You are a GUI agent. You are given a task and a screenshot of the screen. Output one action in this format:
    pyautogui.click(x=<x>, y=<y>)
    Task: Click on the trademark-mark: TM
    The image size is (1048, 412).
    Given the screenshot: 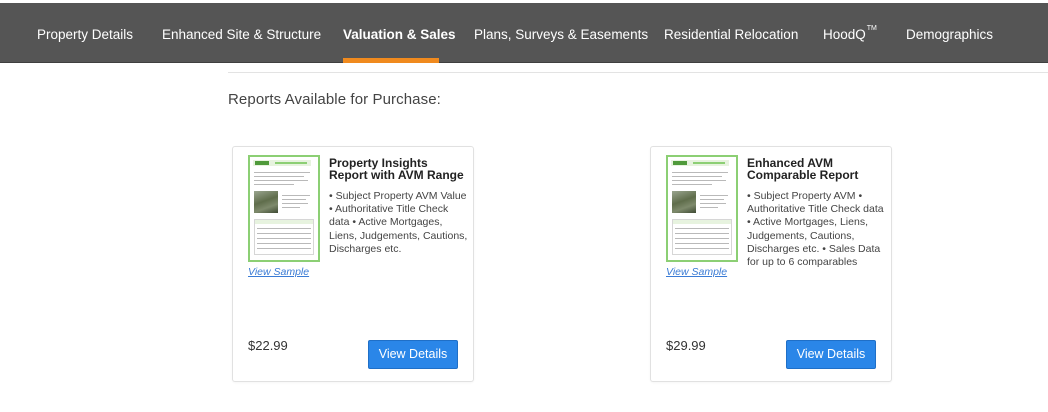 What is the action you would take?
    pyautogui.click(x=871, y=28)
    